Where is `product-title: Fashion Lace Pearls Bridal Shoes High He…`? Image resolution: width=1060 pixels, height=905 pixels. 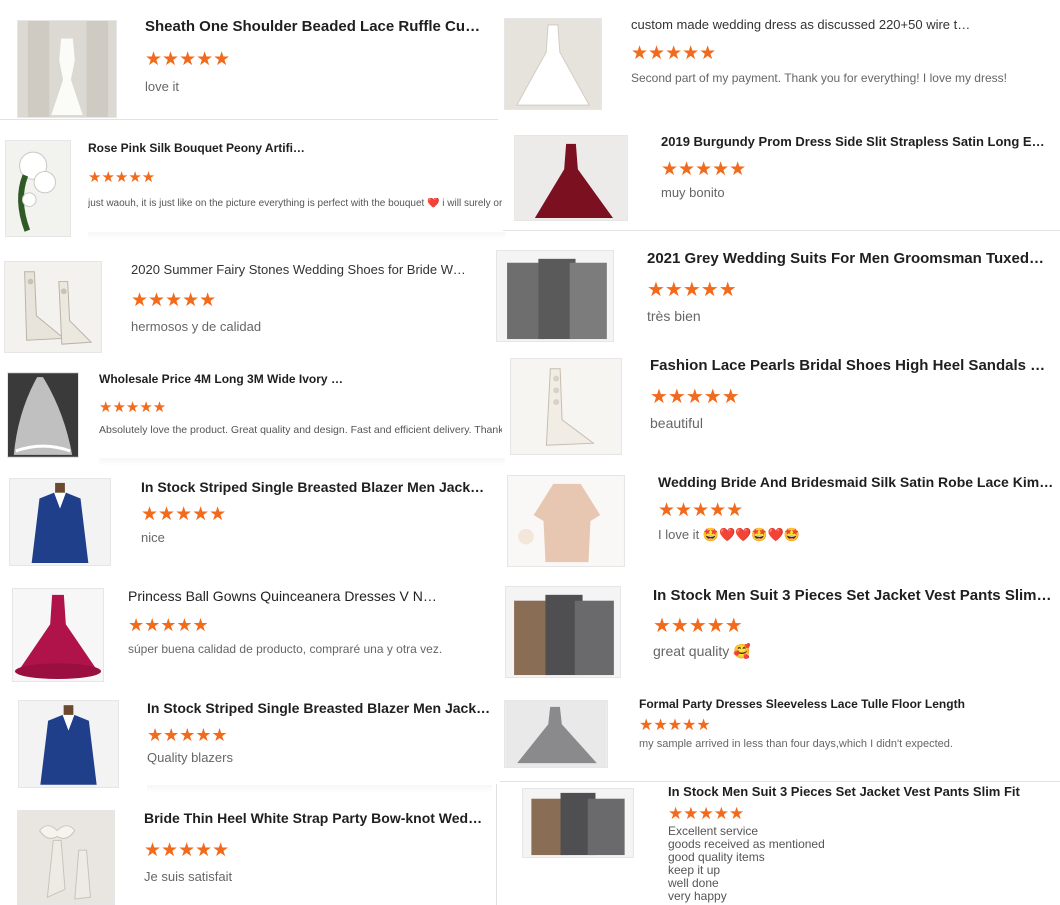
product-title: Fashion Lace Pearls Bridal Shoes High He… is located at coordinates (852, 365).